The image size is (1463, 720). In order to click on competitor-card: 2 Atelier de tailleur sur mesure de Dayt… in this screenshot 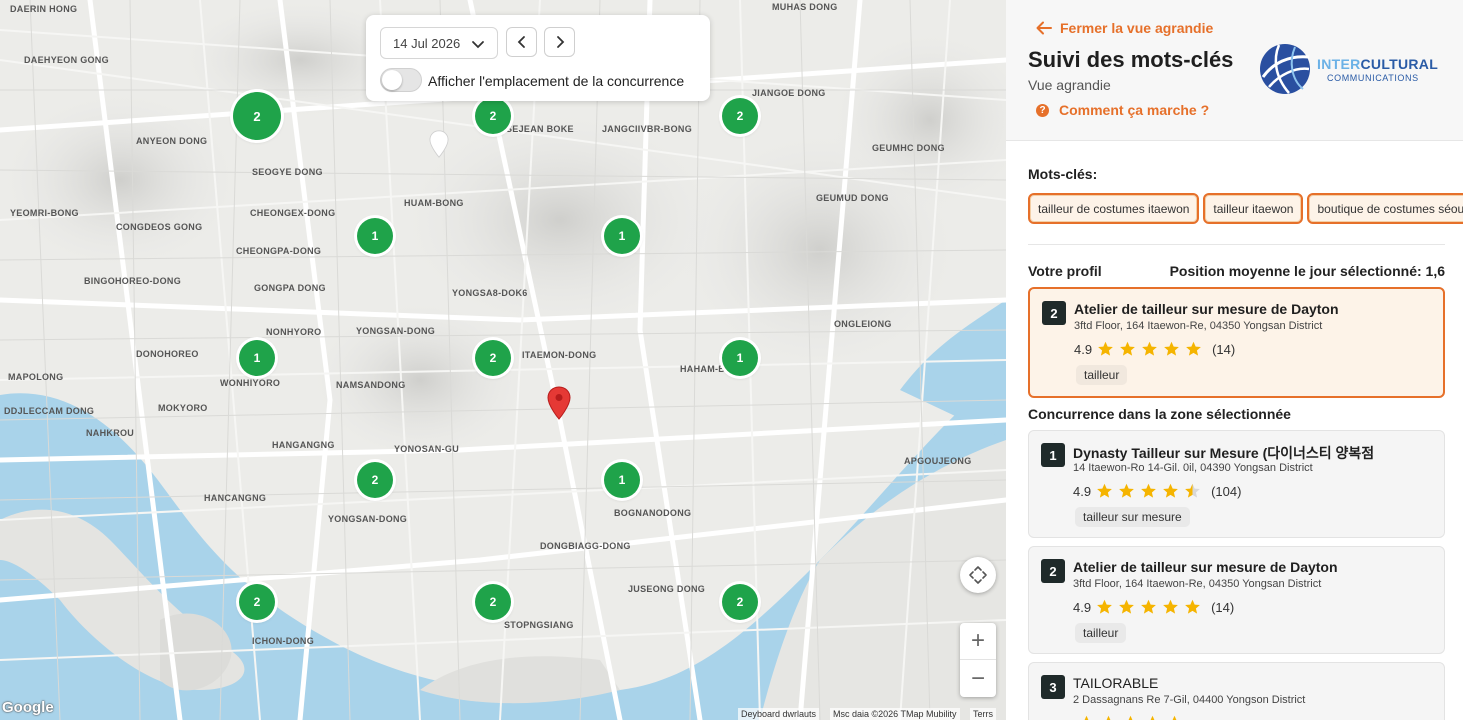, I will do `click(1236, 600)`.